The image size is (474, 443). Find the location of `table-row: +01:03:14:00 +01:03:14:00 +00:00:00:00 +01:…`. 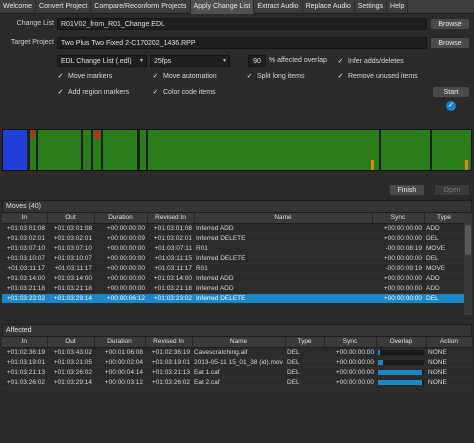

table-row: +01:03:14:00 +01:03:14:00 +00:00:00:00 +01:… is located at coordinates (233, 278).